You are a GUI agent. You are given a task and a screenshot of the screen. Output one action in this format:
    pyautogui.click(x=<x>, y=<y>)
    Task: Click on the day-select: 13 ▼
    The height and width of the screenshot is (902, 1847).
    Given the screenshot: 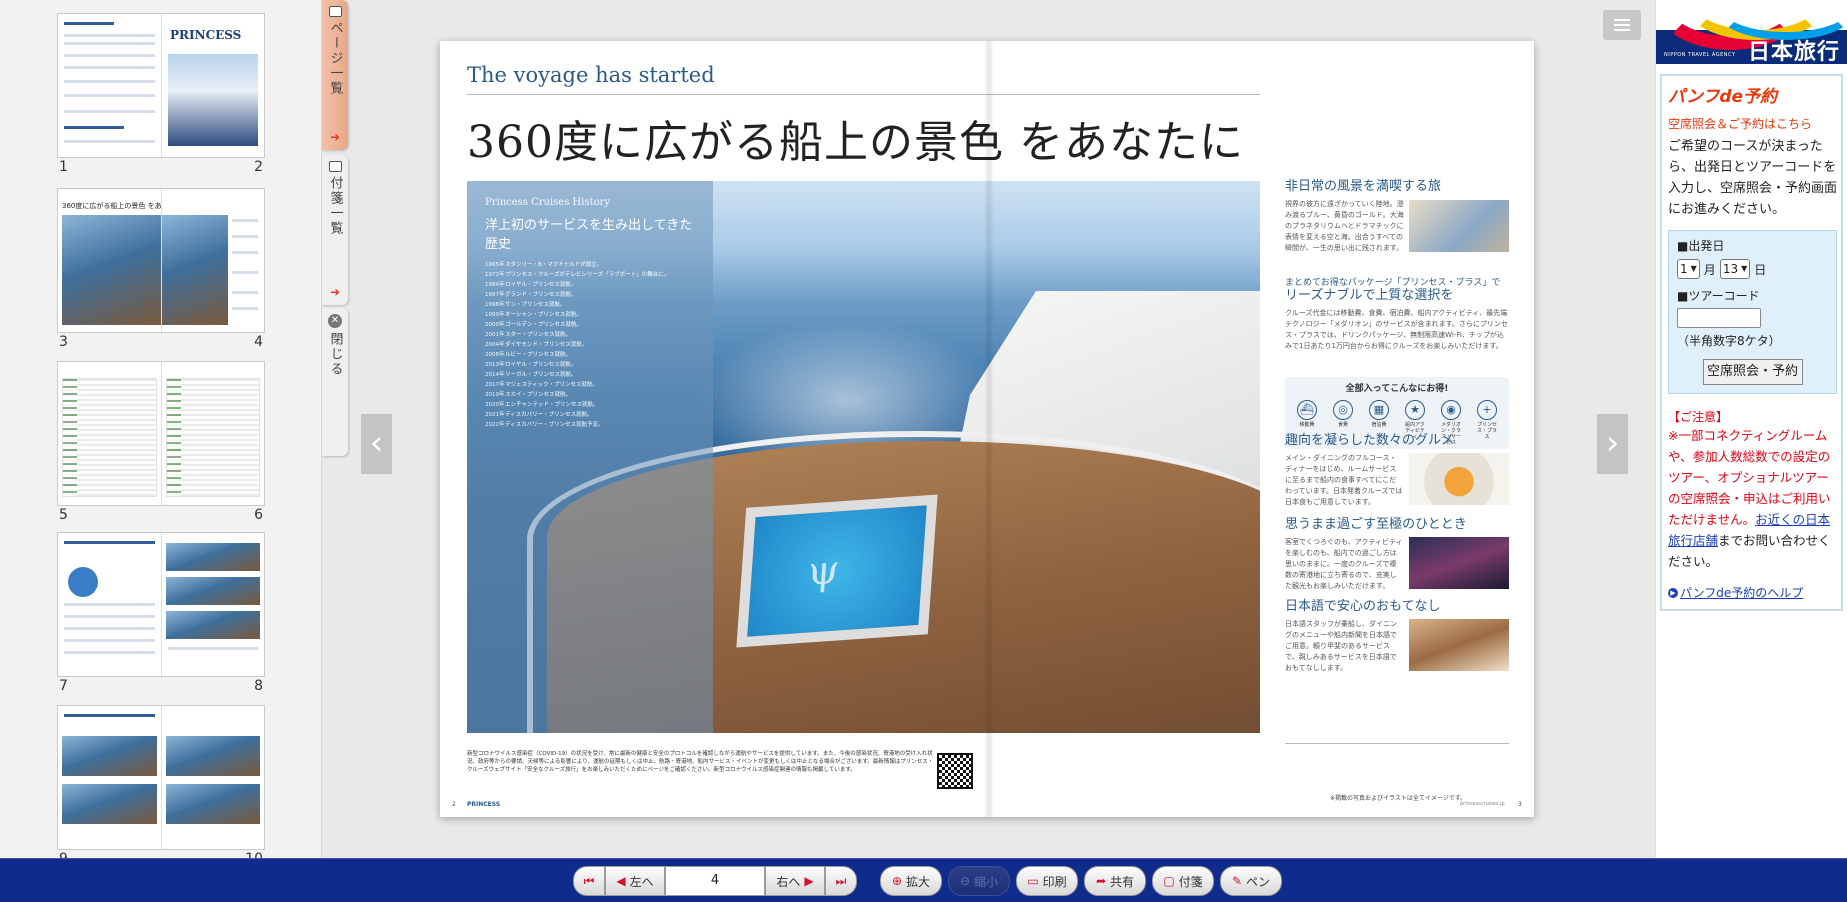 What is the action you would take?
    pyautogui.click(x=1735, y=269)
    